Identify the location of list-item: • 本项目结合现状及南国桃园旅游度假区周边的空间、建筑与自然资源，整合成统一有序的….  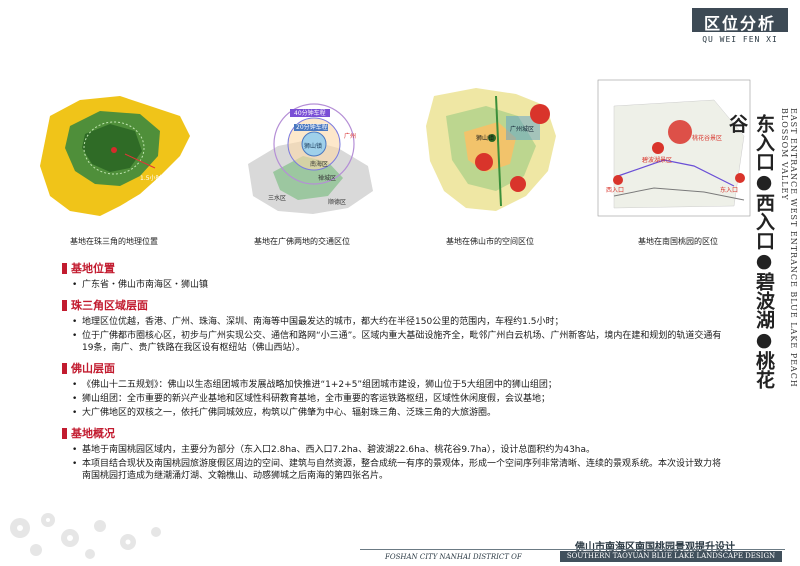
(397, 470).